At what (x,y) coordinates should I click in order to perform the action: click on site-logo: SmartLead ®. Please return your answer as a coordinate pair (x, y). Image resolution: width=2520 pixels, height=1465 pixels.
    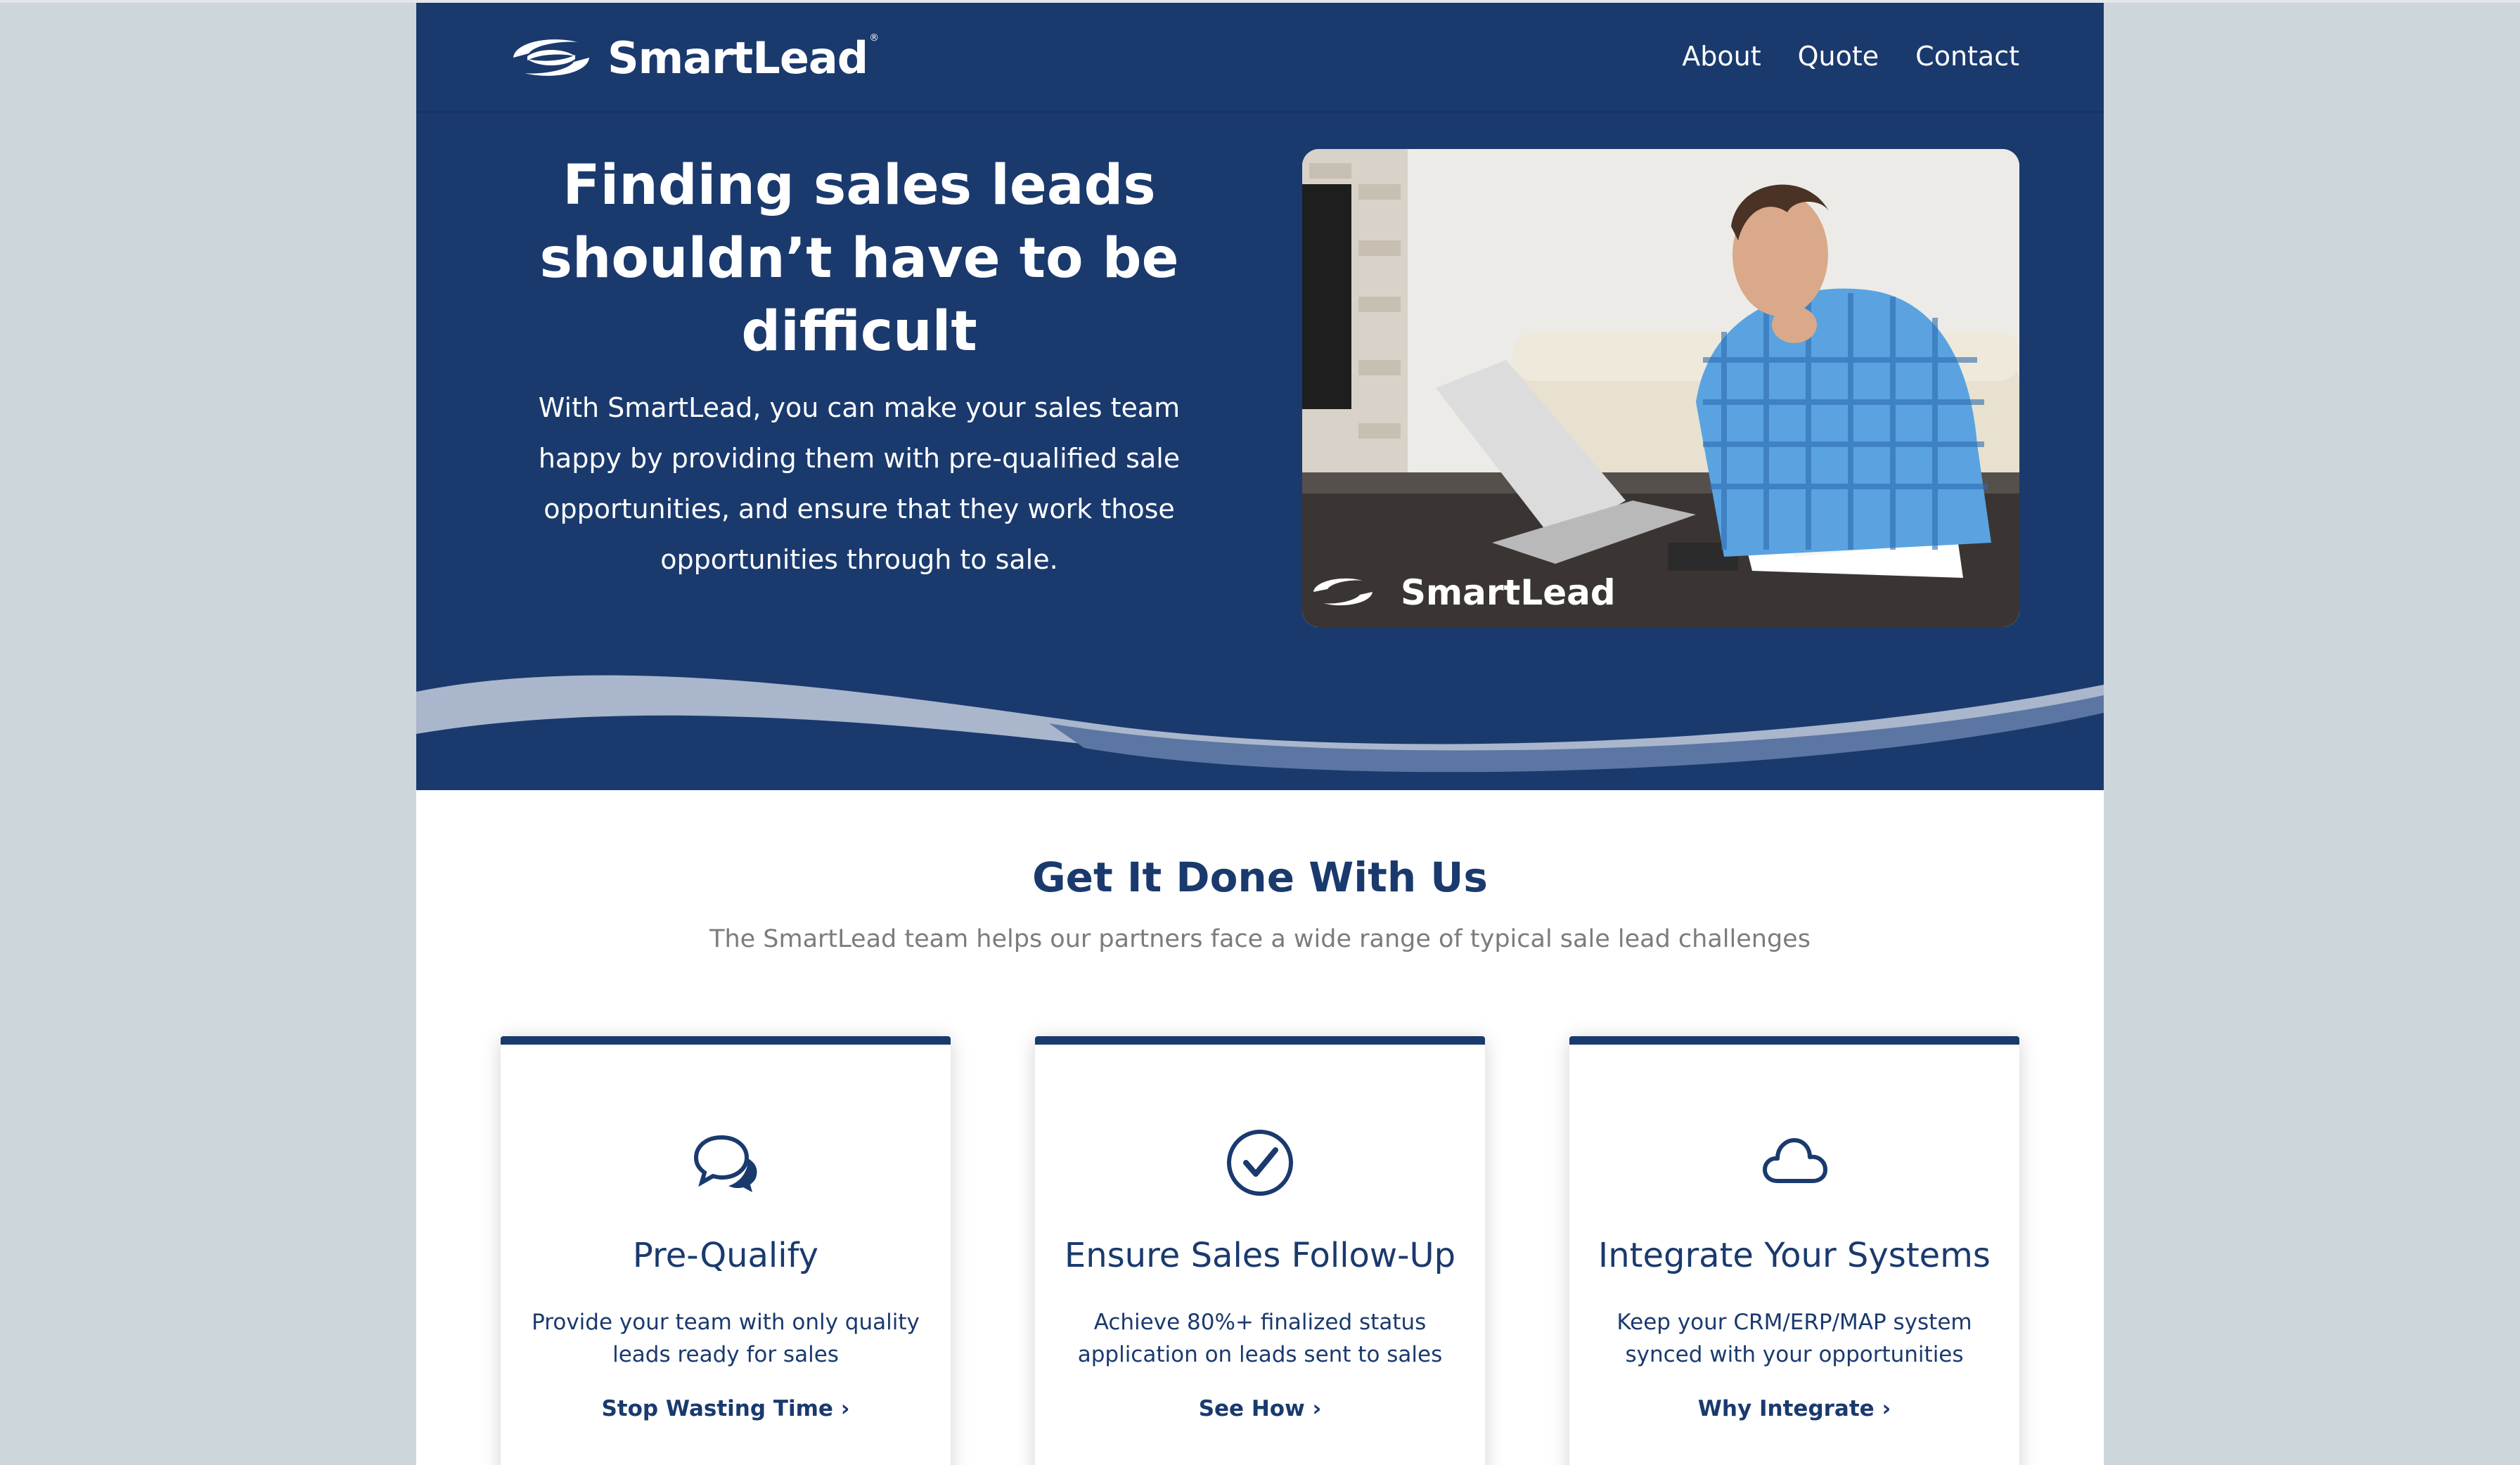
    Looking at the image, I should click on (693, 58).